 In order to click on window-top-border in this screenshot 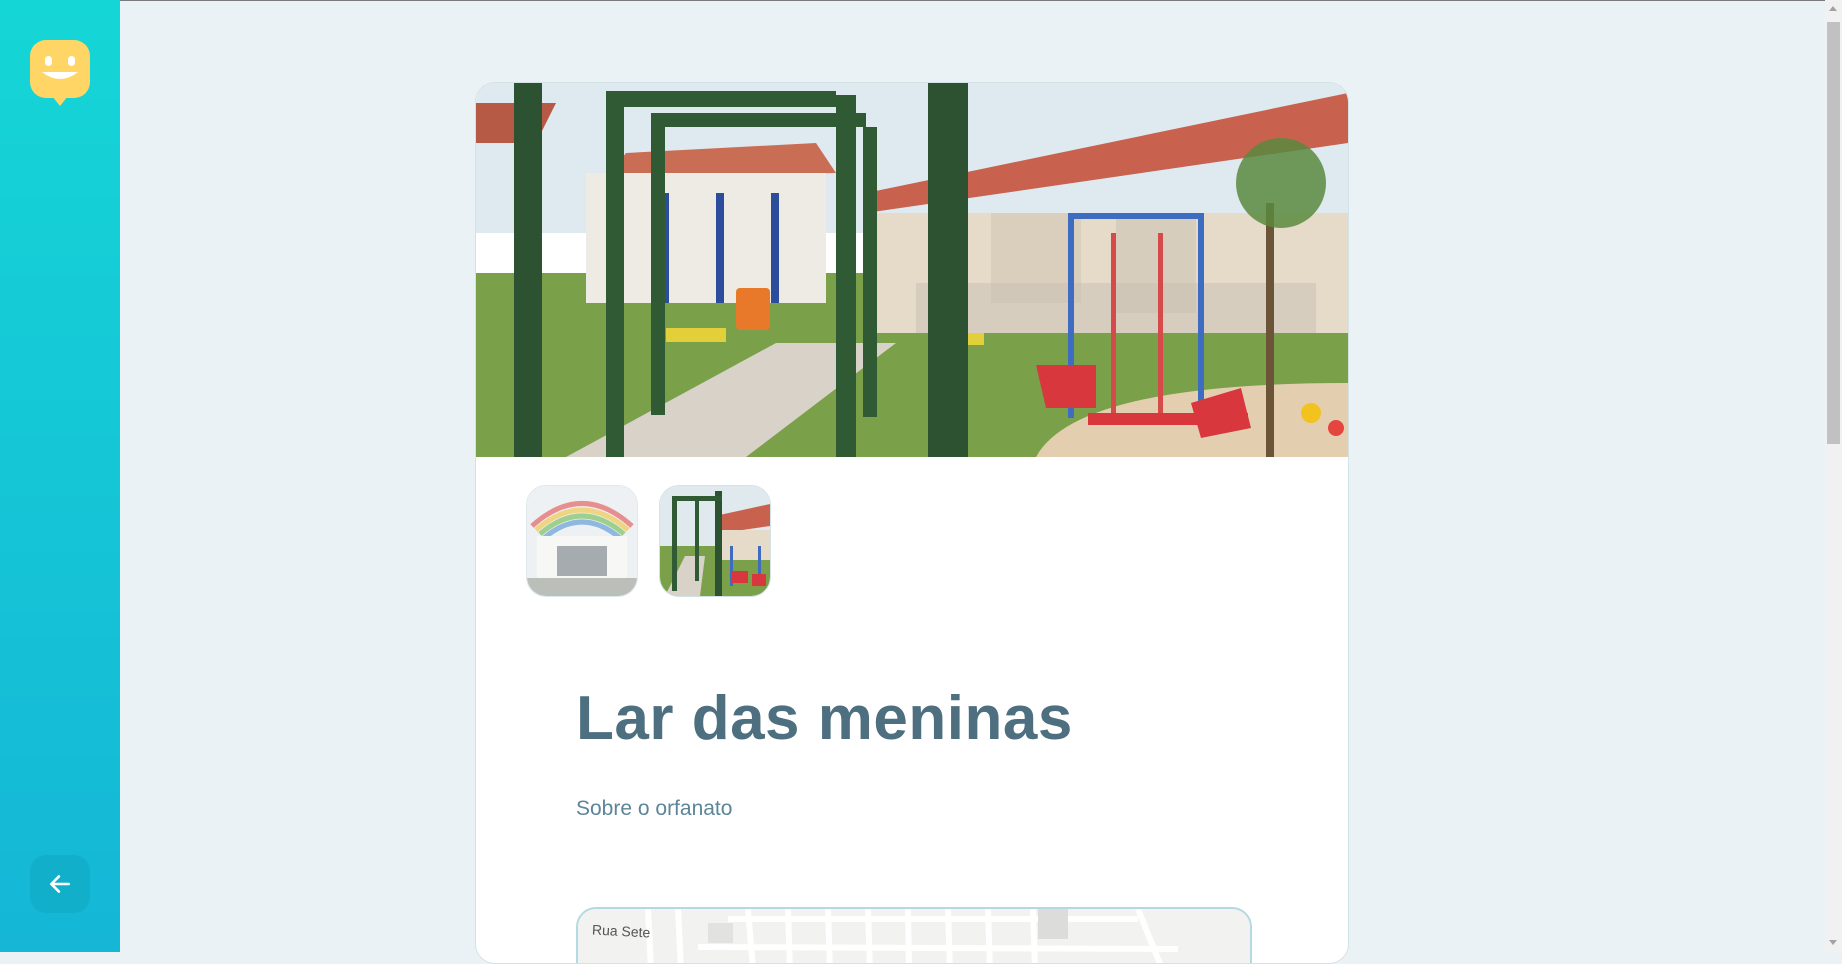, I will do `click(921, 0)`.